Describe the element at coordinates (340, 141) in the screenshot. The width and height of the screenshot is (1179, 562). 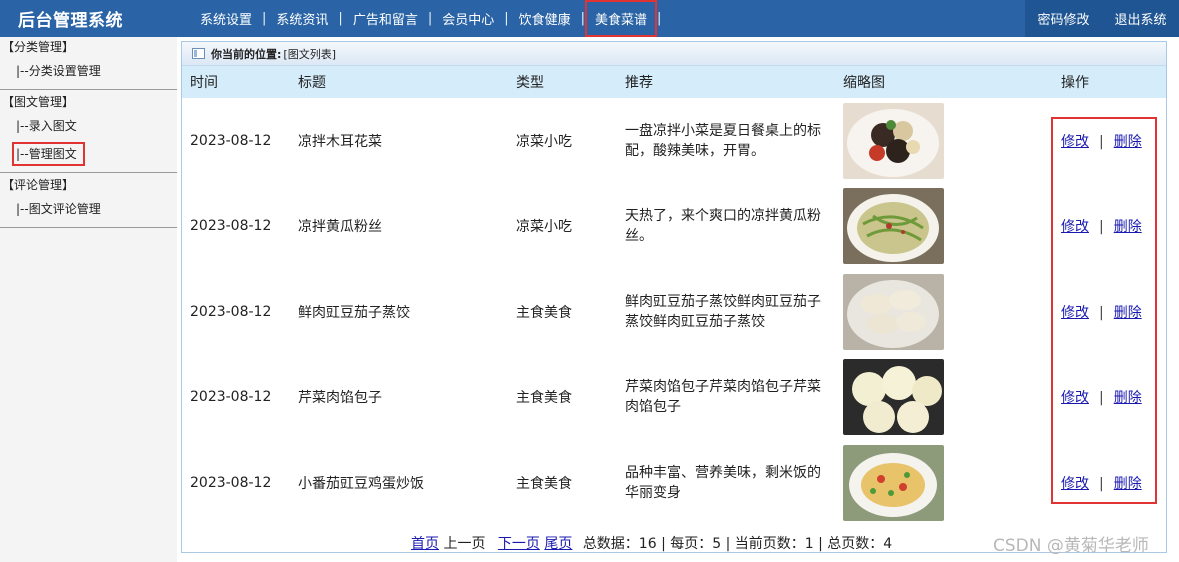
I see `cell-title: 凉拌木耳花菜` at that location.